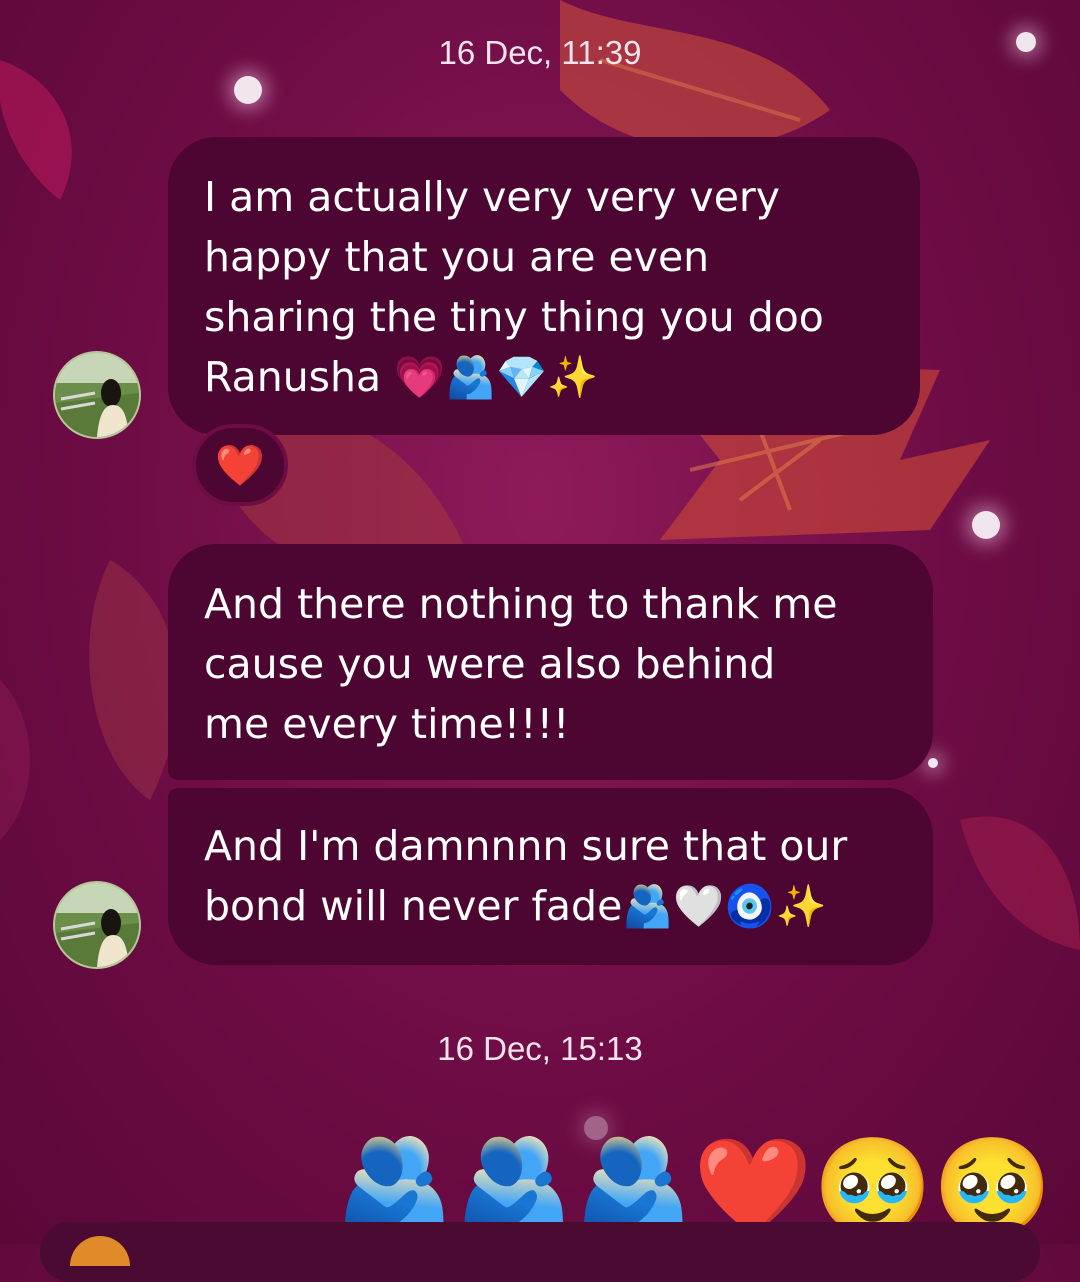 The height and width of the screenshot is (1282, 1080). What do you see at coordinates (540, 1252) in the screenshot?
I see `next-message-preview` at bounding box center [540, 1252].